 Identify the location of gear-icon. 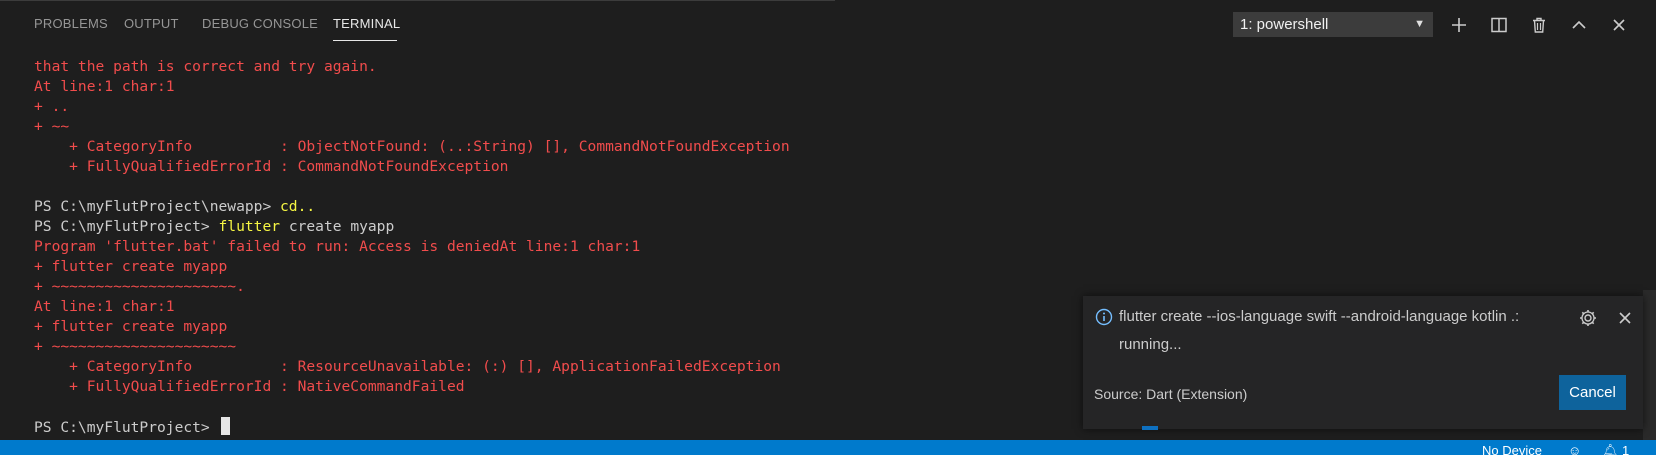
(1588, 318).